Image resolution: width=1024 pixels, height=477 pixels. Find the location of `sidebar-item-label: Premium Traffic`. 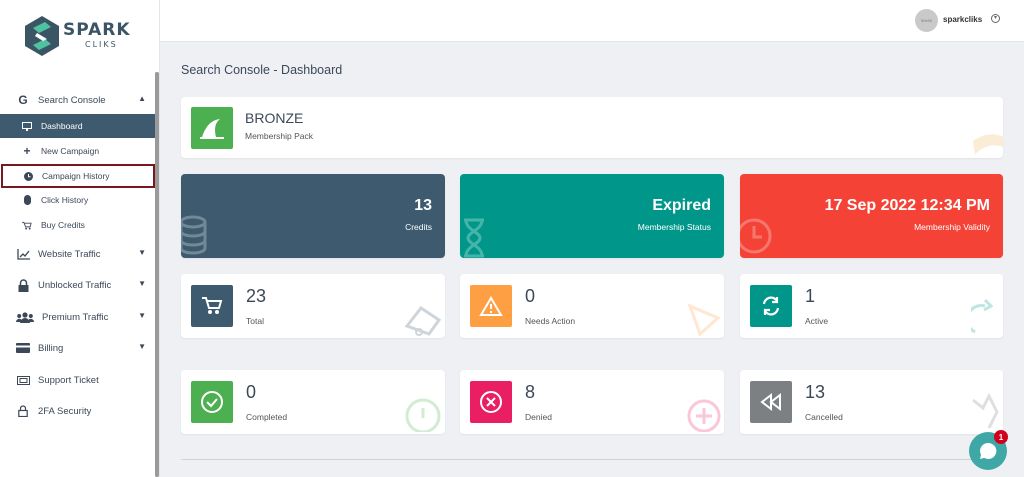

sidebar-item-label: Premium Traffic is located at coordinates (75, 317).